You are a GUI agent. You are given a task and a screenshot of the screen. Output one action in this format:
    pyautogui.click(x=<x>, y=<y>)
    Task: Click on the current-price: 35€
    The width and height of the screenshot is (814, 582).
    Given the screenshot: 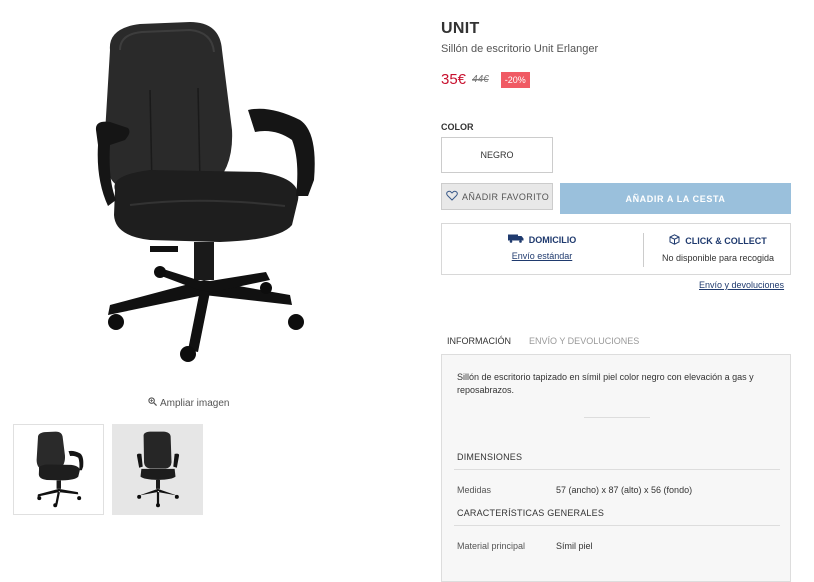 What is the action you would take?
    pyautogui.click(x=454, y=79)
    